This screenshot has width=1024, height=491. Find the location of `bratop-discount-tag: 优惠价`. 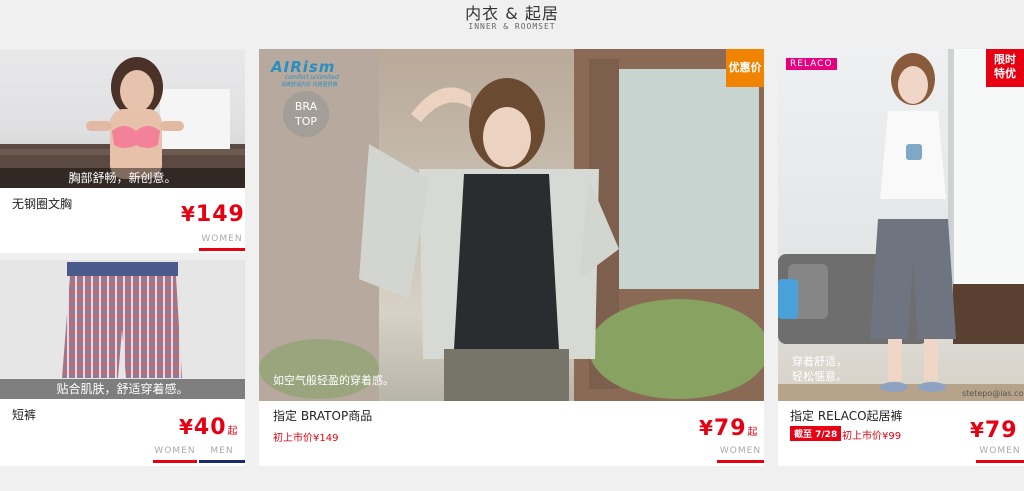

bratop-discount-tag: 优惠价 is located at coordinates (745, 68).